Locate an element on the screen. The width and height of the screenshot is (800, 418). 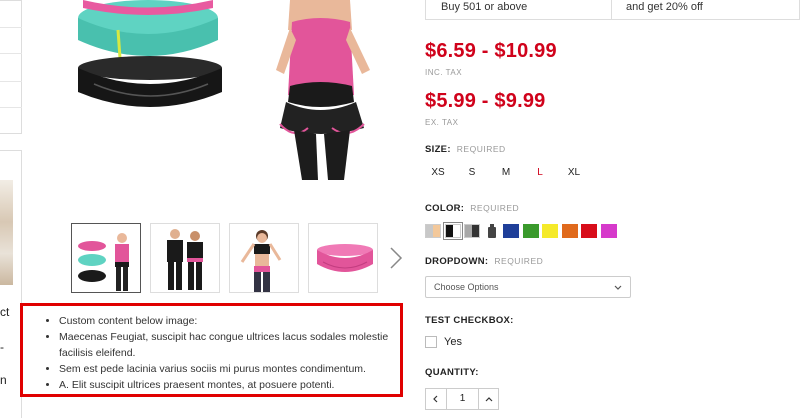
sidebar-text: n is located at coordinates (3, 380).